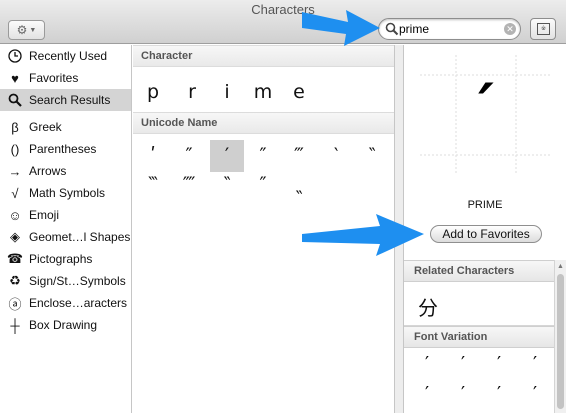  What do you see at coordinates (78, 303) in the screenshot?
I see `sidebar-item-label: Enclose…aracters` at bounding box center [78, 303].